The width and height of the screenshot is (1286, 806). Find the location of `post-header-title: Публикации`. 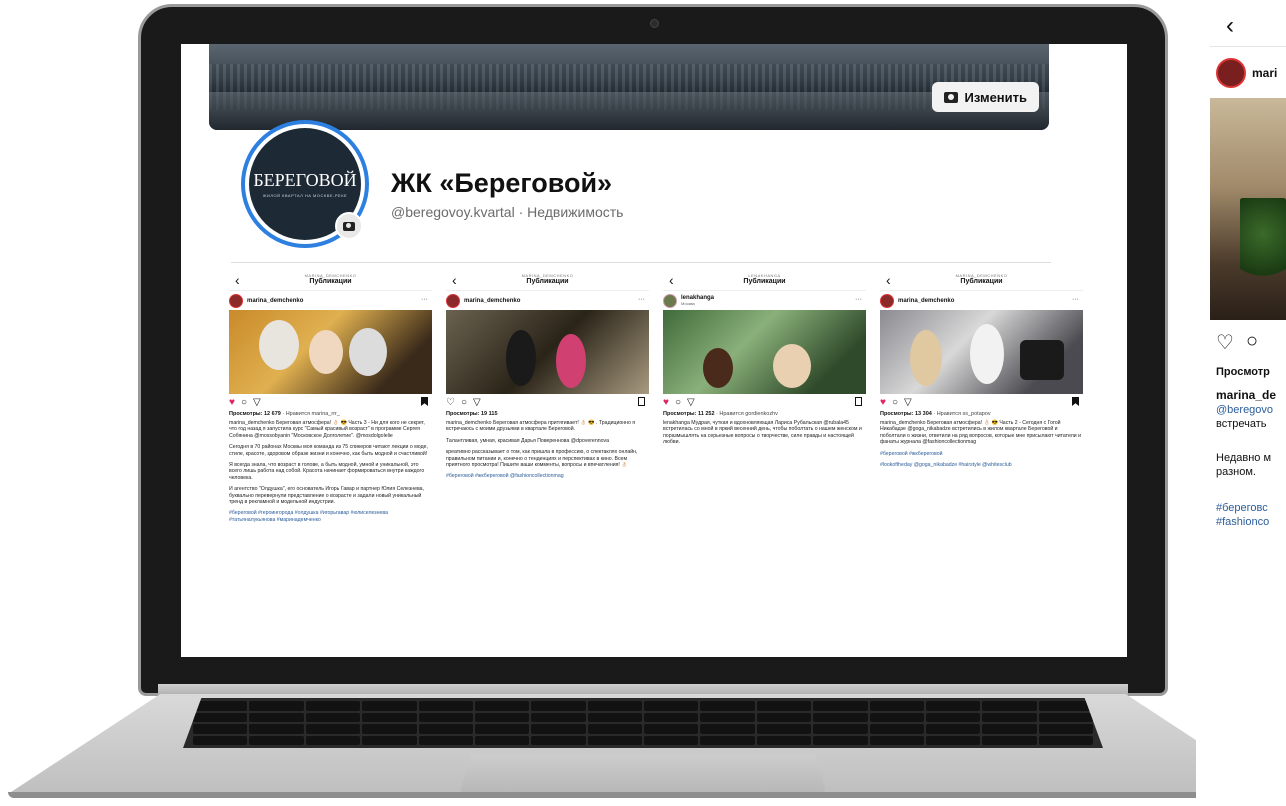

post-header-title: Публикации is located at coordinates (547, 281).